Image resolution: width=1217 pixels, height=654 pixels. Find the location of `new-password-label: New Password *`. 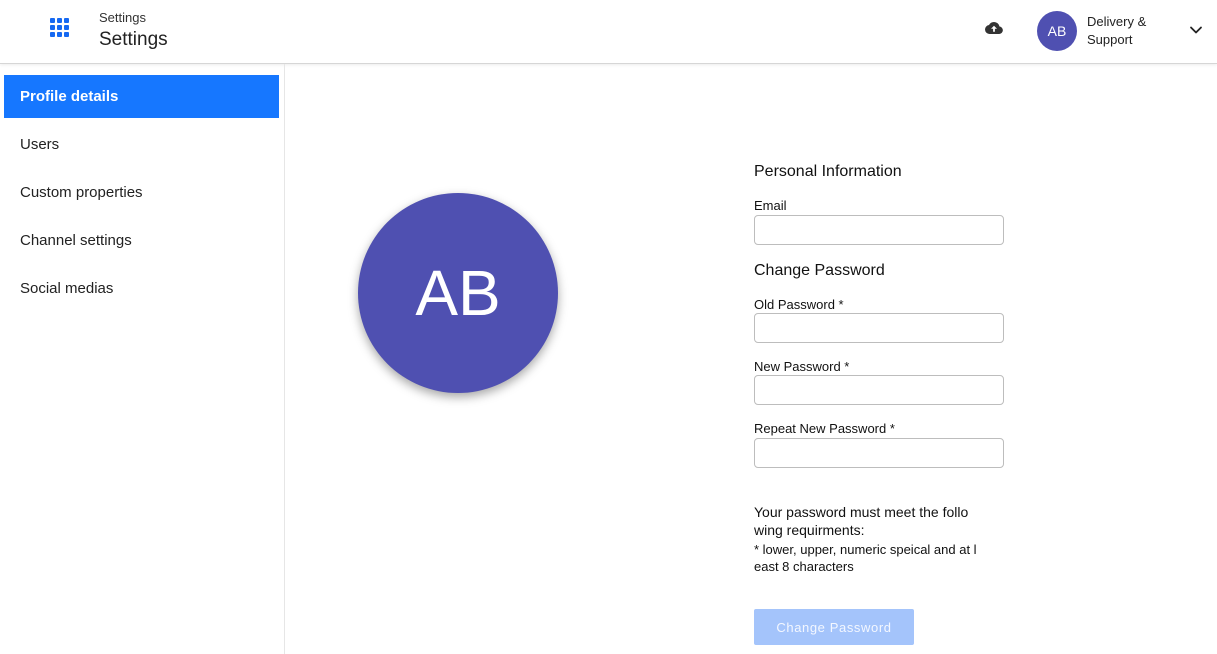

new-password-label: New Password * is located at coordinates (802, 366).